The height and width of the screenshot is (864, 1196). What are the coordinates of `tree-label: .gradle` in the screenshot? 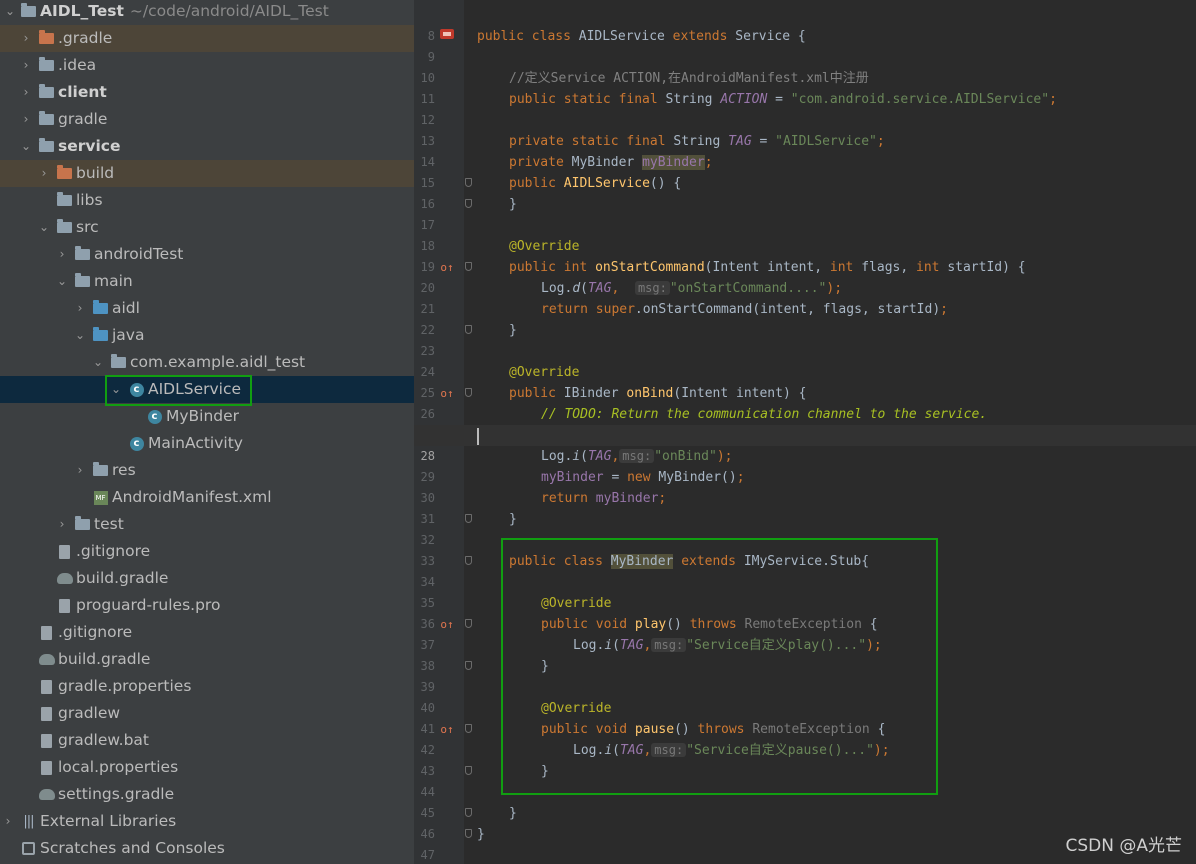 It's located at (85, 38).